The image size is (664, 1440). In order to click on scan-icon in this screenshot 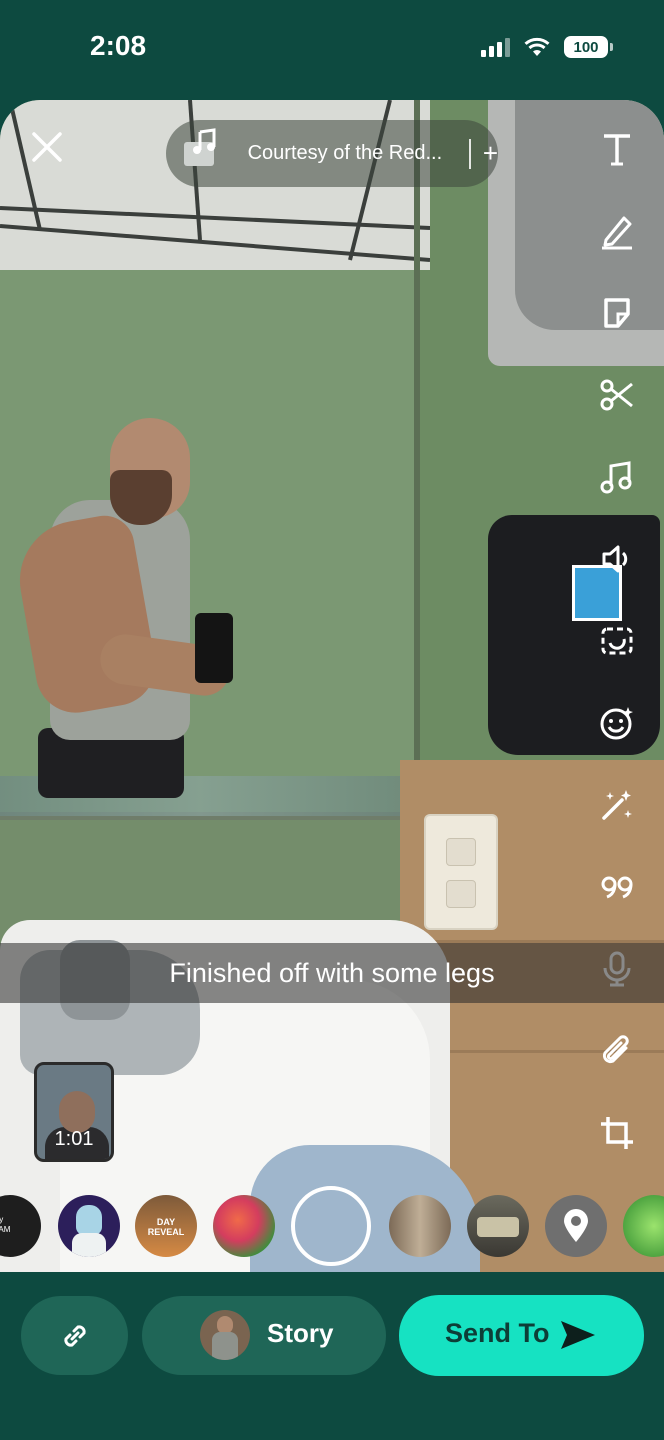, I will do `click(617, 641)`.